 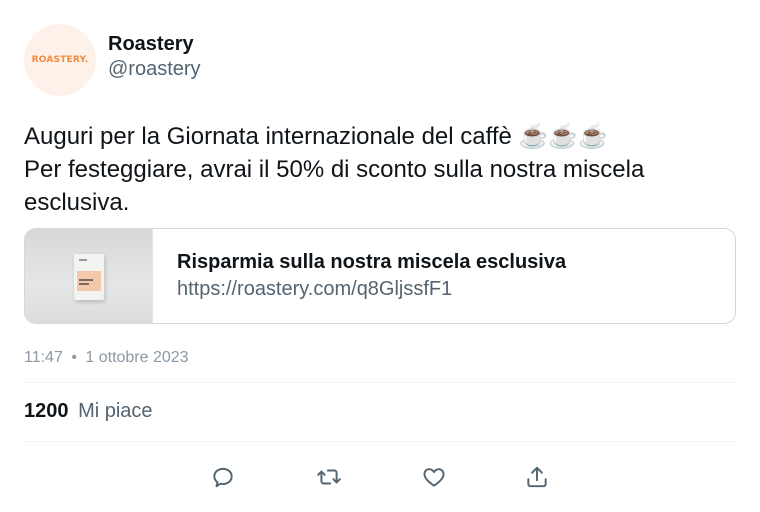 I want to click on handle: @roastery, so click(x=154, y=69).